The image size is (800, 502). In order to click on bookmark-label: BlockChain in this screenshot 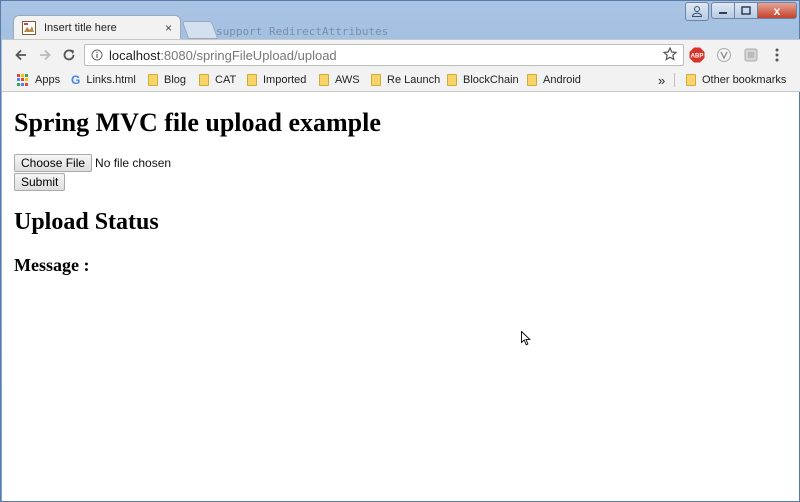, I will do `click(491, 80)`.